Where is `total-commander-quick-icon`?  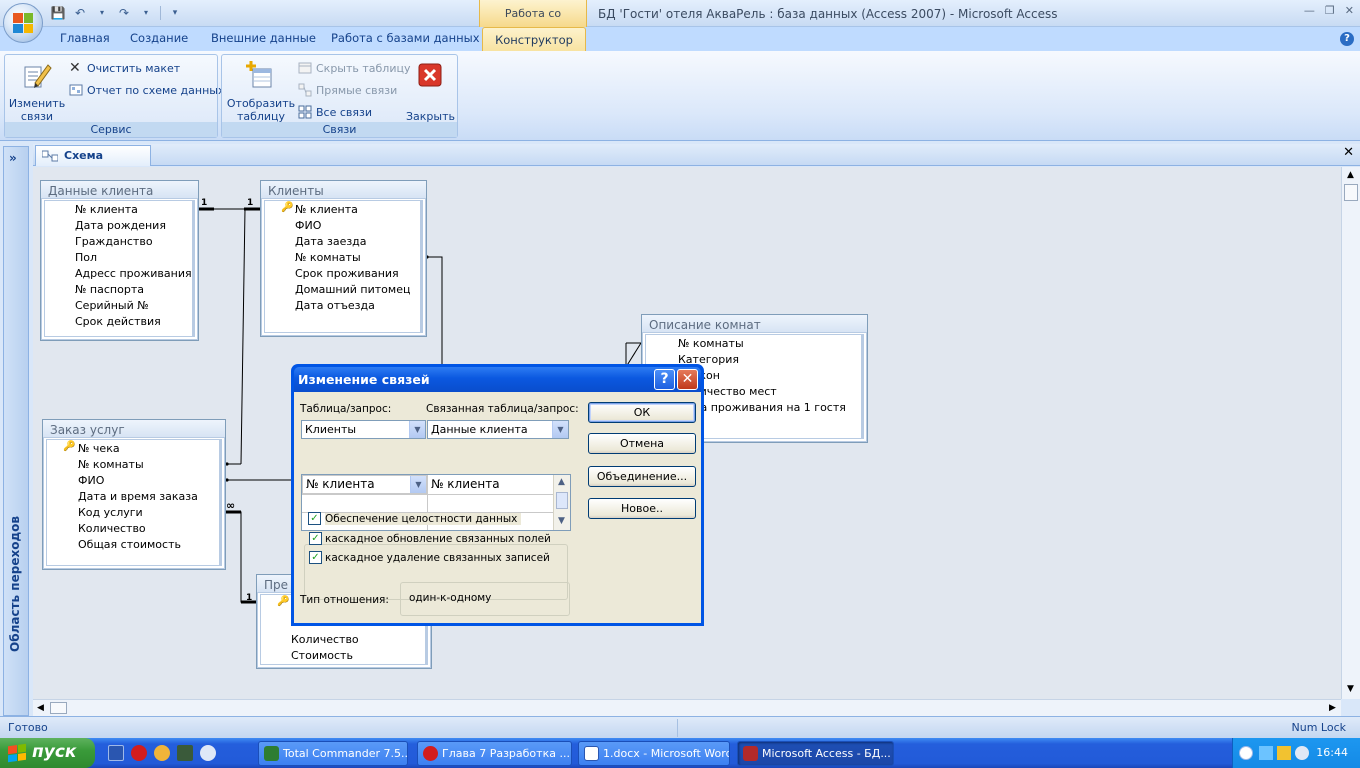 total-commander-quick-icon is located at coordinates (185, 753).